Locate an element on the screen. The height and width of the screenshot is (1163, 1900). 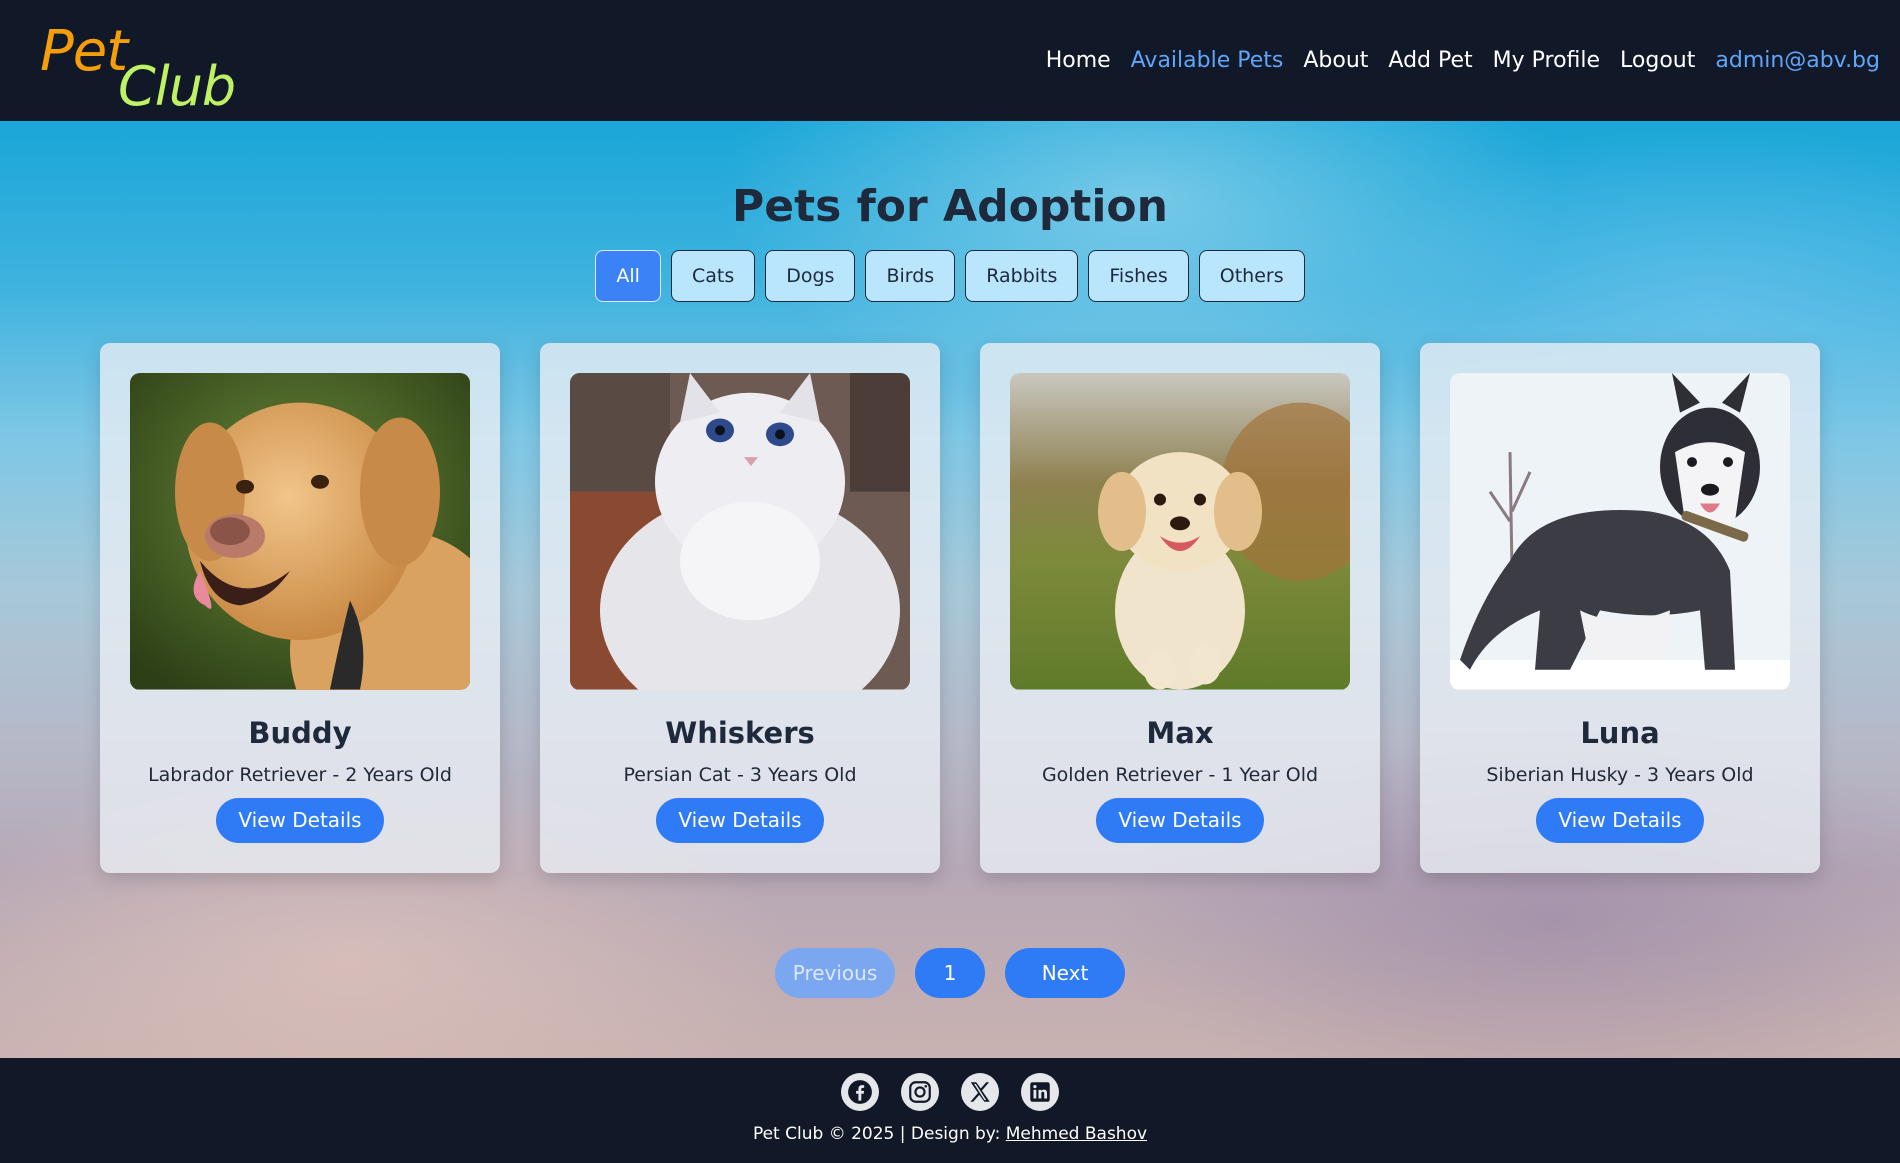
site-logo: Pet Club is located at coordinates (138, 64).